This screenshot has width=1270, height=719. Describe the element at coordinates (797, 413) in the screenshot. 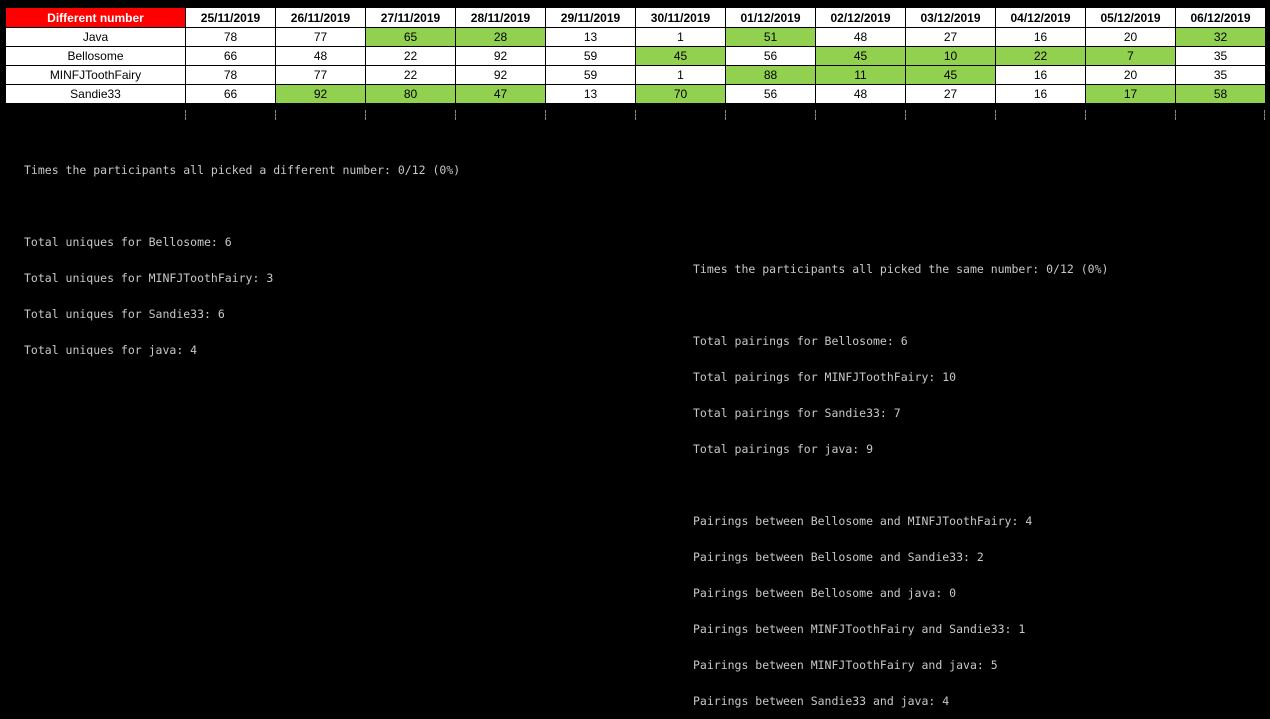

I see `pairings-total-line: Total pairings for Sandie33: 7` at that location.